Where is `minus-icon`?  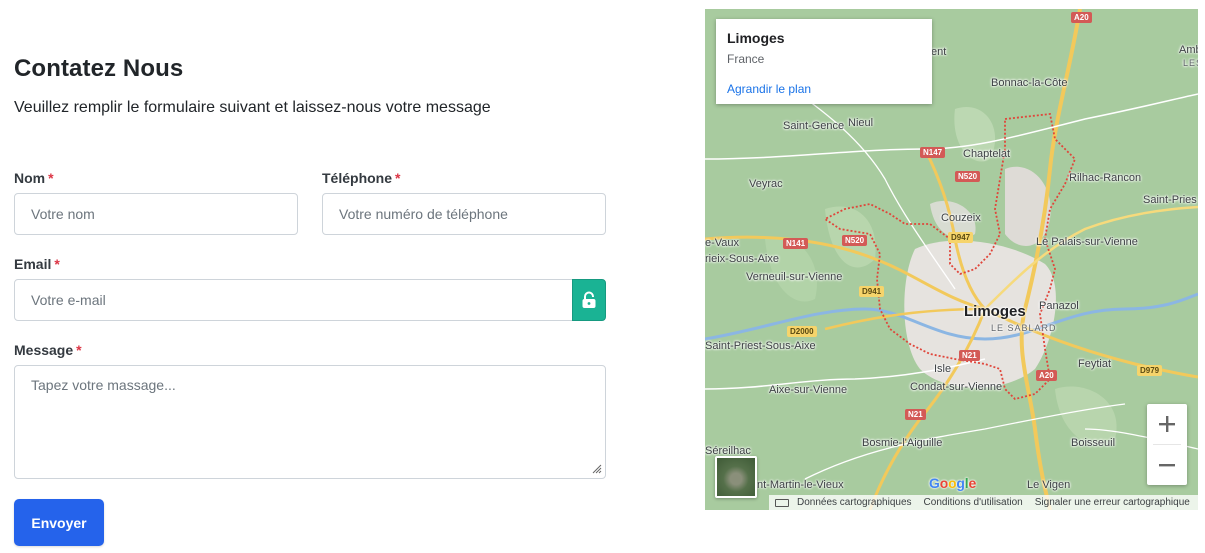 minus-icon is located at coordinates (1167, 465).